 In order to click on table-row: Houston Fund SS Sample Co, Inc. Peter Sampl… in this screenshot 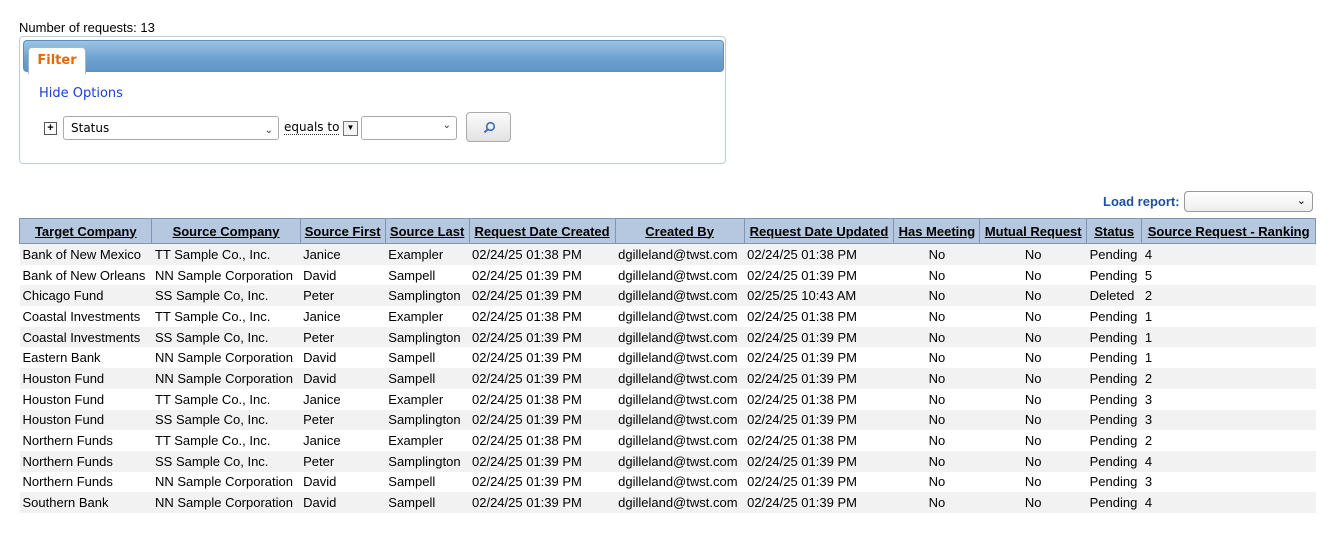, I will do `click(667, 420)`.